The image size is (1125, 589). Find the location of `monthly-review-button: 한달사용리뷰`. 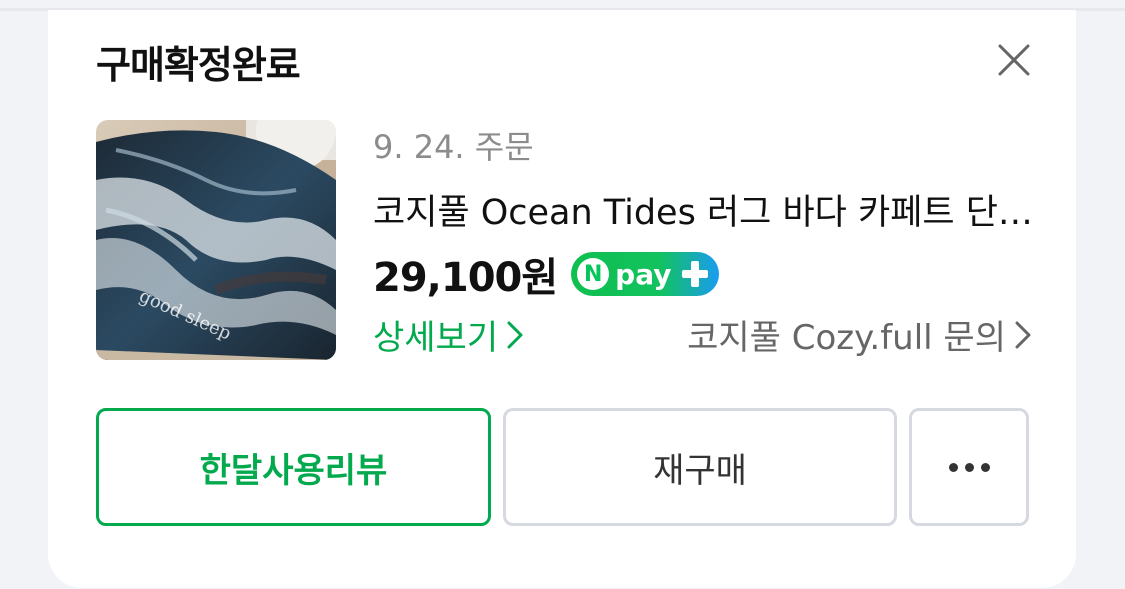

monthly-review-button: 한달사용리뷰 is located at coordinates (293, 467).